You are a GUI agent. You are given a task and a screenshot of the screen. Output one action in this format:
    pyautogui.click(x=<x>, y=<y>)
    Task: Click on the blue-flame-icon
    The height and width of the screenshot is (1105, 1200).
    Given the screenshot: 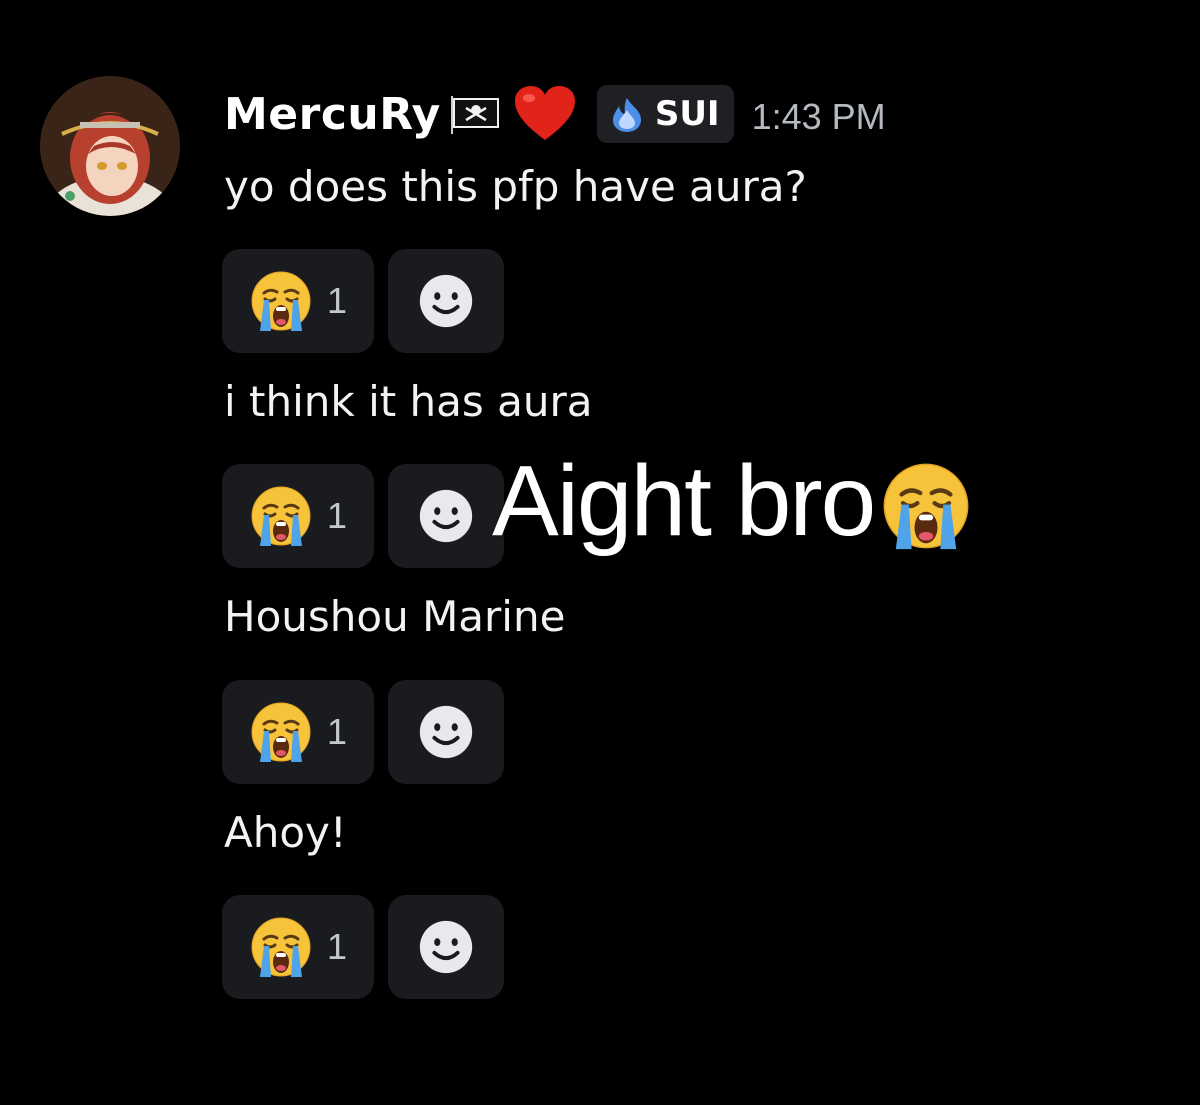 What is the action you would take?
    pyautogui.click(x=627, y=114)
    